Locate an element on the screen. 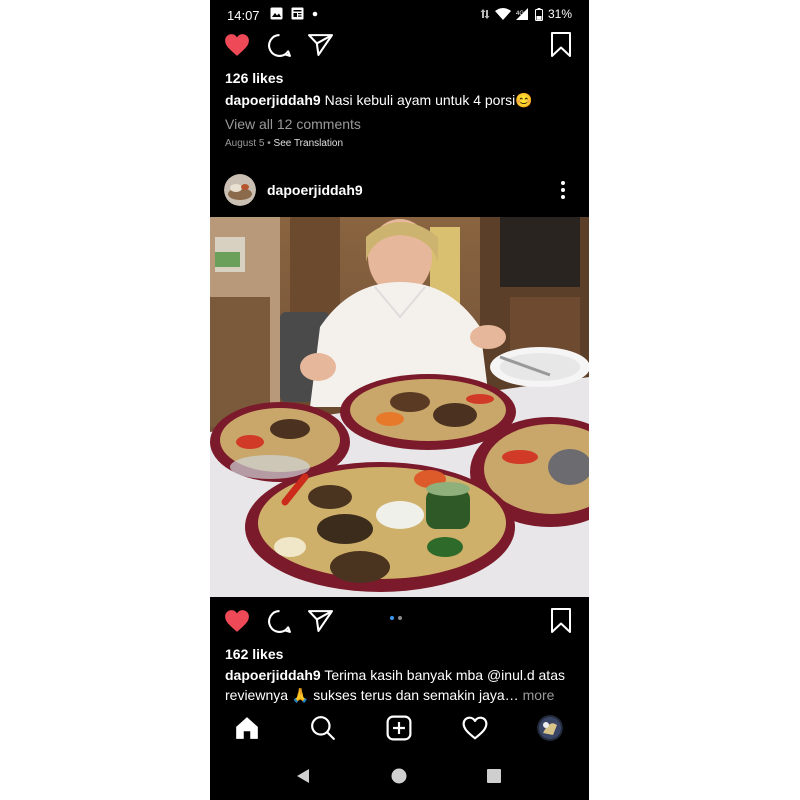 The image size is (800, 800). post2-like-button is located at coordinates (237, 623).